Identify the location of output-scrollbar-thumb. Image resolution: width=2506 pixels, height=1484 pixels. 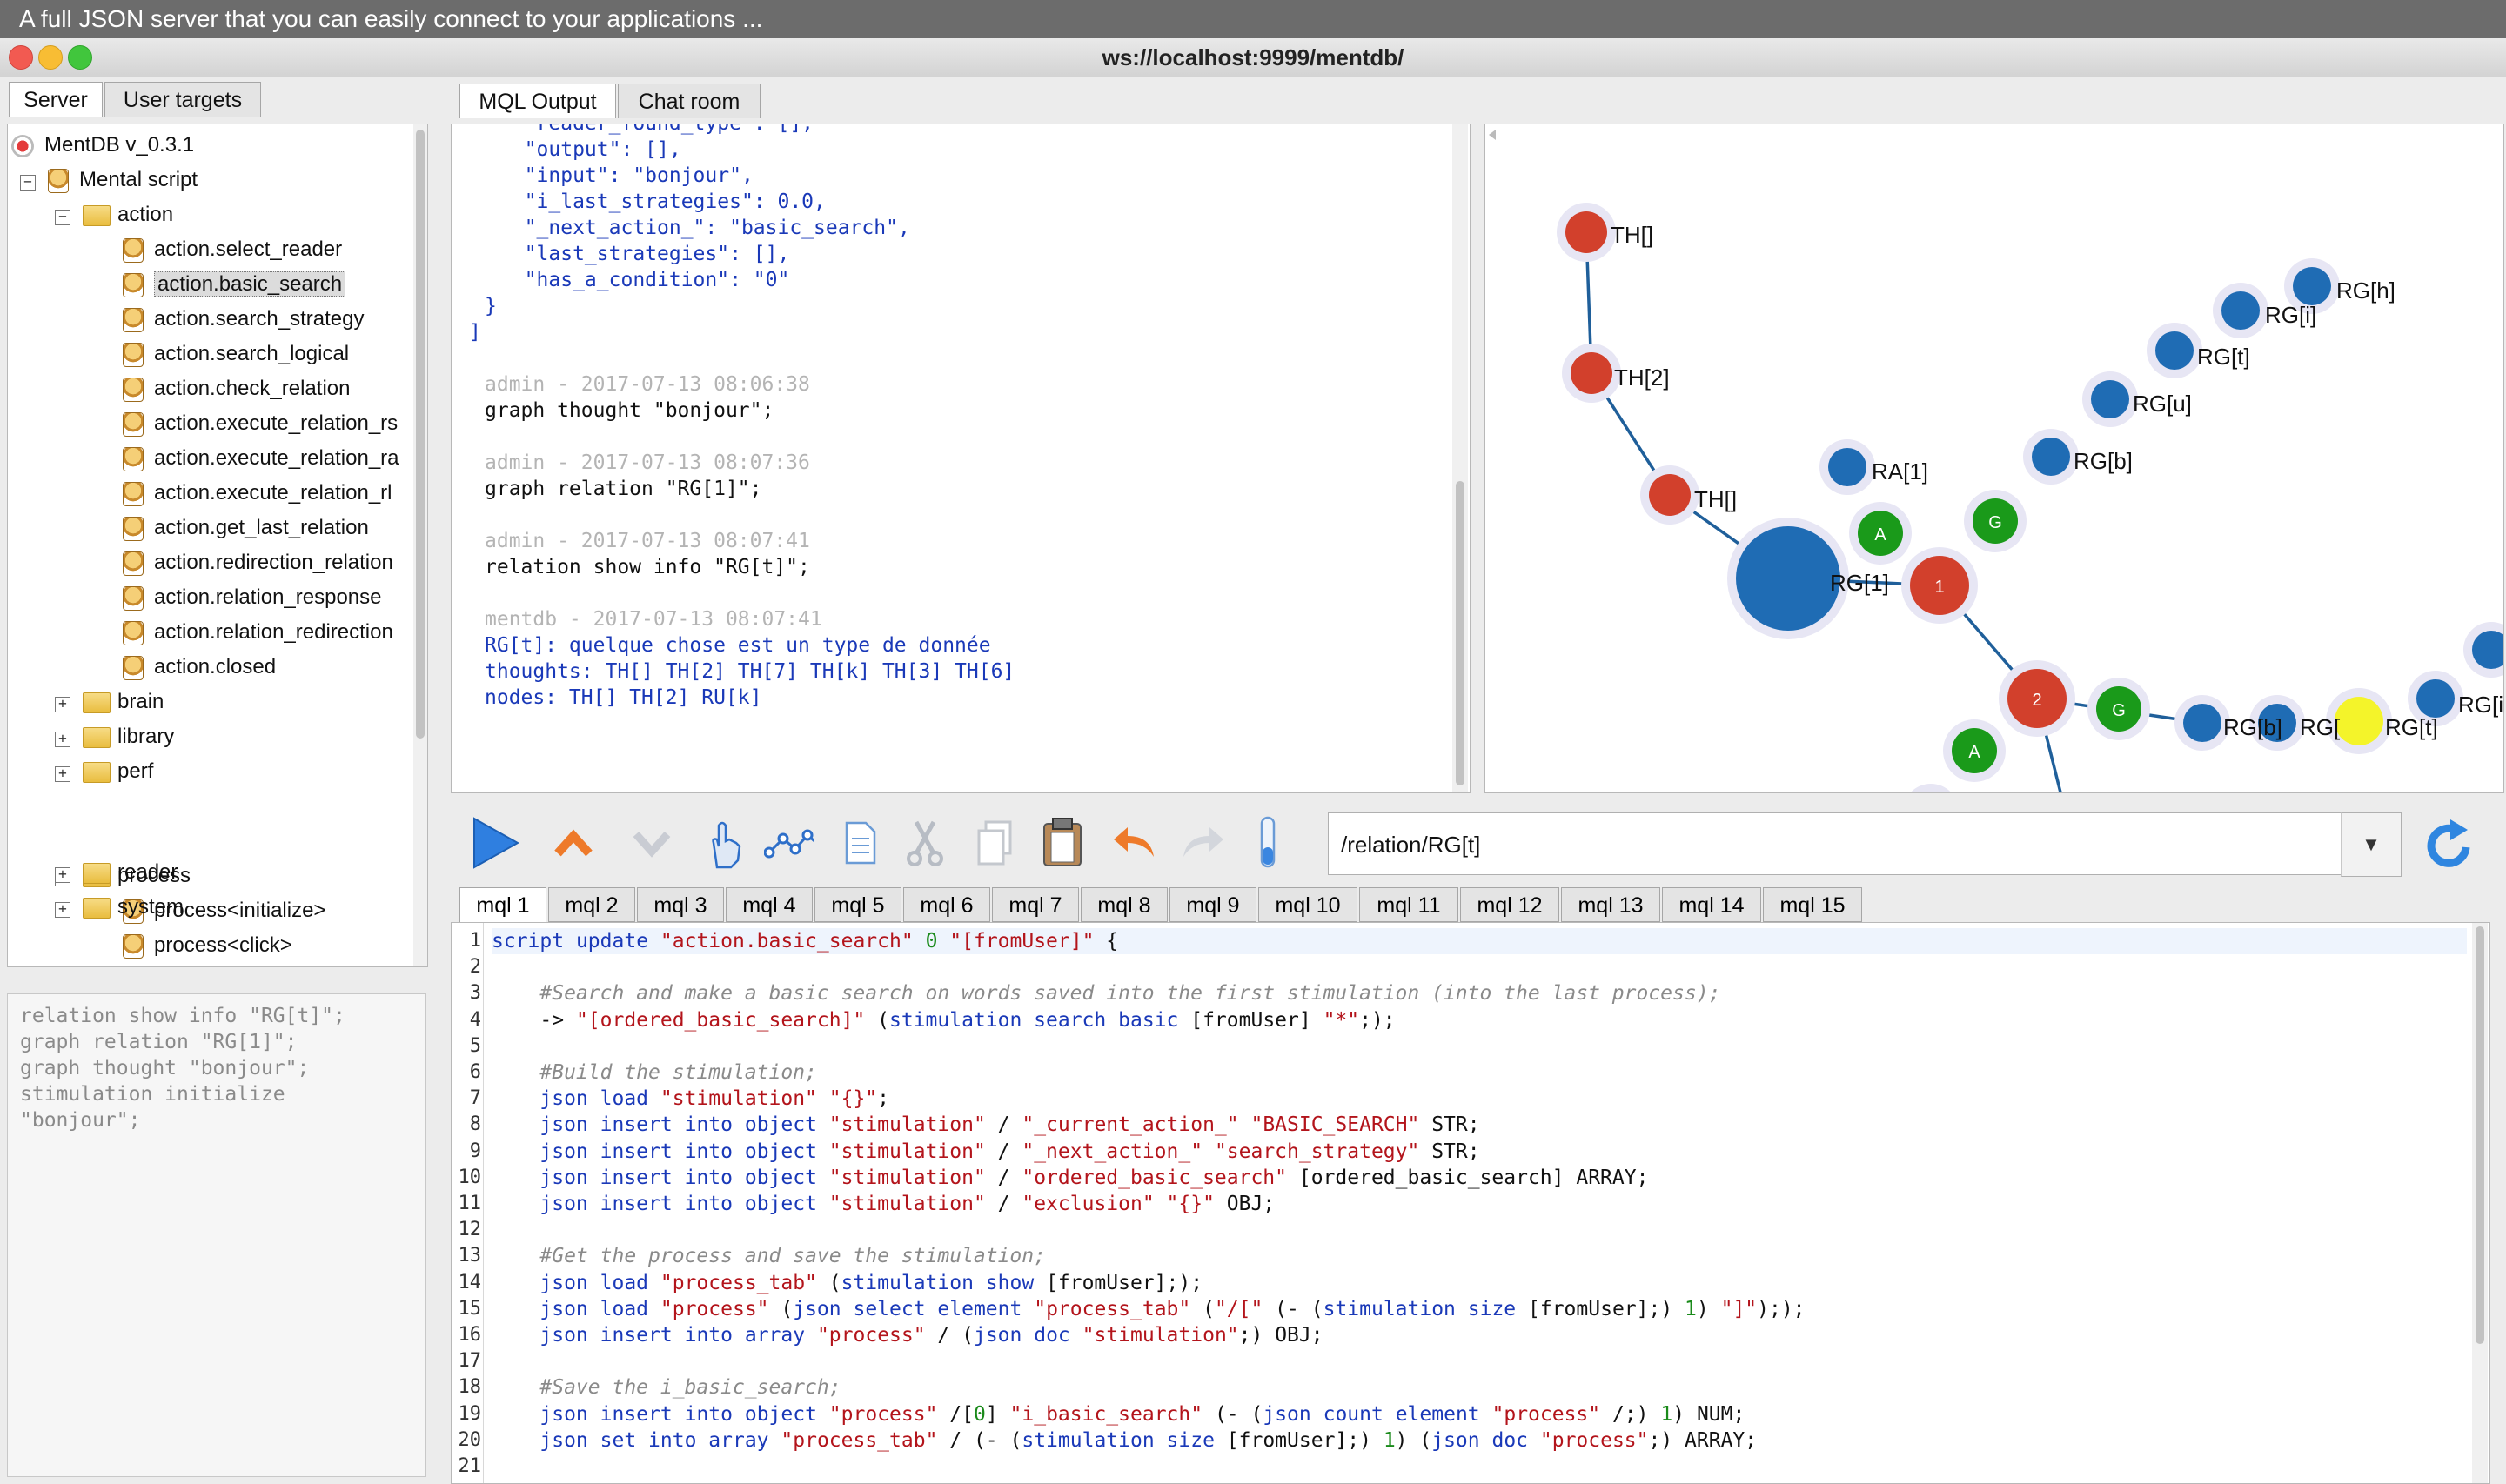
(1460, 633).